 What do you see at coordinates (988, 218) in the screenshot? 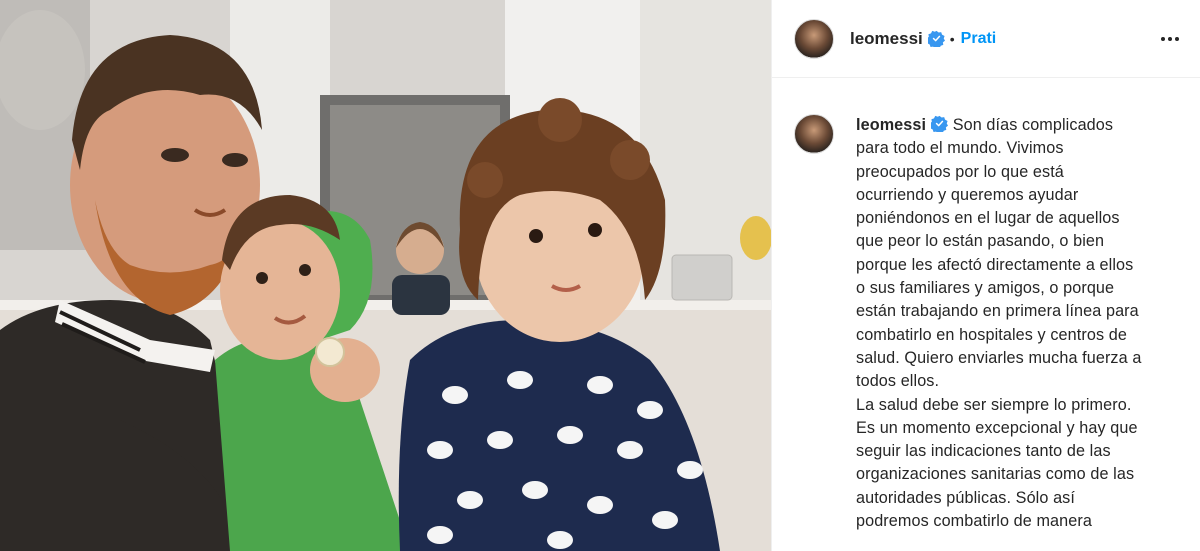
I see `caption-line: poniéndonos en el lugar de aquellos` at bounding box center [988, 218].